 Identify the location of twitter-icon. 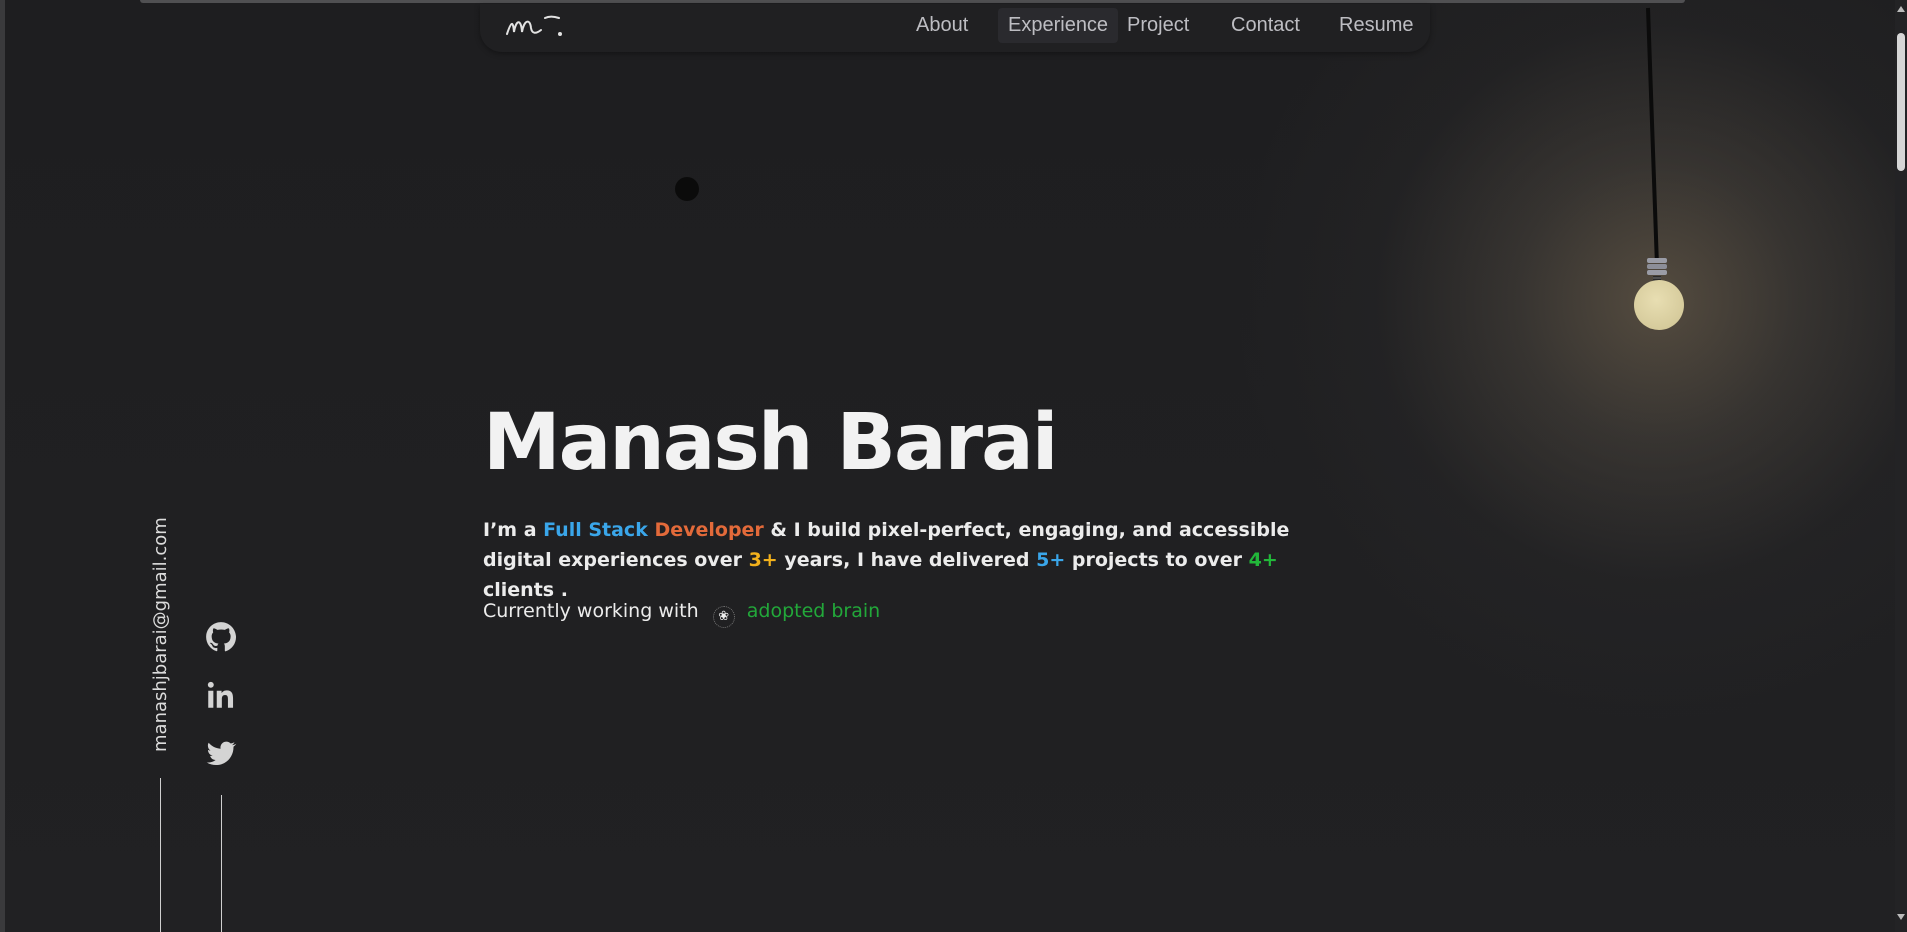
(221, 753).